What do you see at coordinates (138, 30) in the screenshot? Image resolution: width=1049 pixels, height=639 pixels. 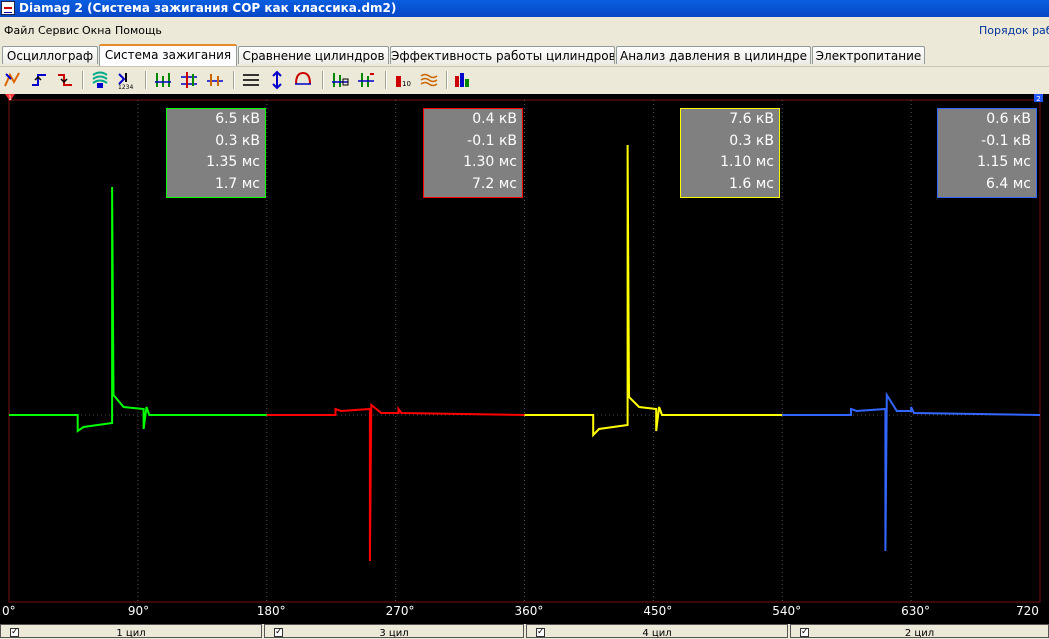 I see `menu-help: Помощь` at bounding box center [138, 30].